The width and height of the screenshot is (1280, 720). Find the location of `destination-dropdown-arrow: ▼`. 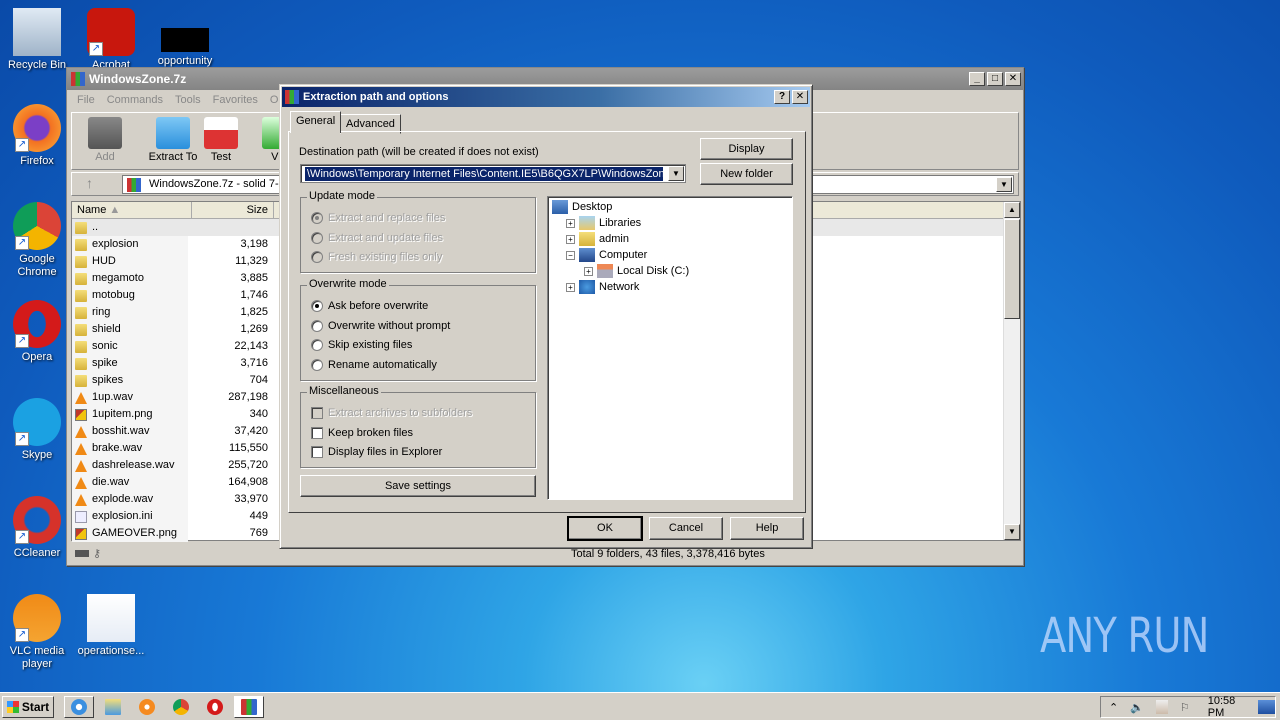

destination-dropdown-arrow: ▼ is located at coordinates (676, 173).